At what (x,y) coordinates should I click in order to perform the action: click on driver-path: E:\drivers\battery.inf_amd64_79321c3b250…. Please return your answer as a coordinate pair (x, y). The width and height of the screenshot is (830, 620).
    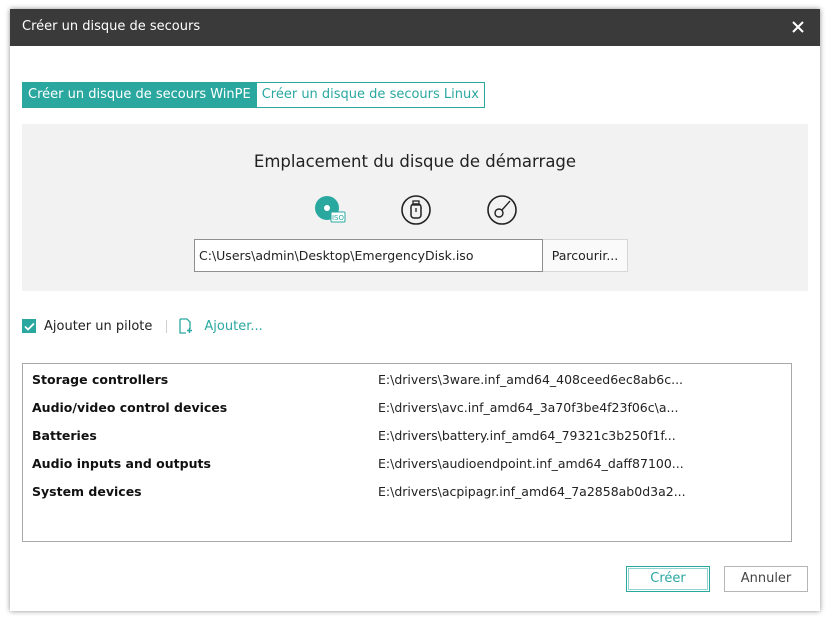
    Looking at the image, I should click on (527, 435).